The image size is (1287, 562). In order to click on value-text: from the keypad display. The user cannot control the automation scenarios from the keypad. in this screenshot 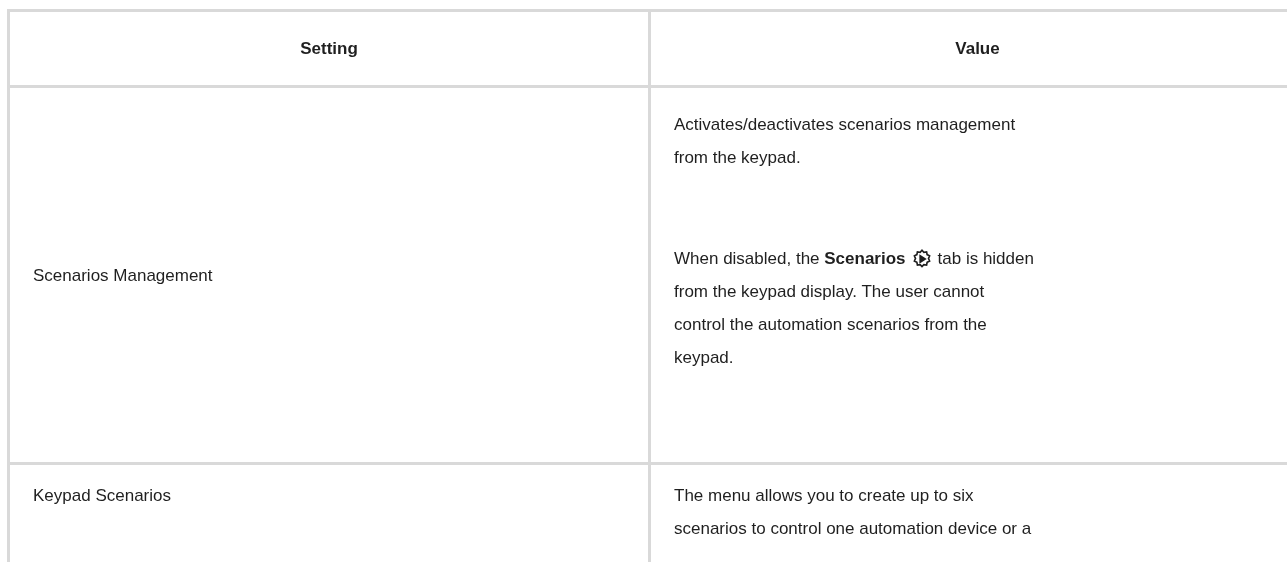, I will do `click(831, 325)`.